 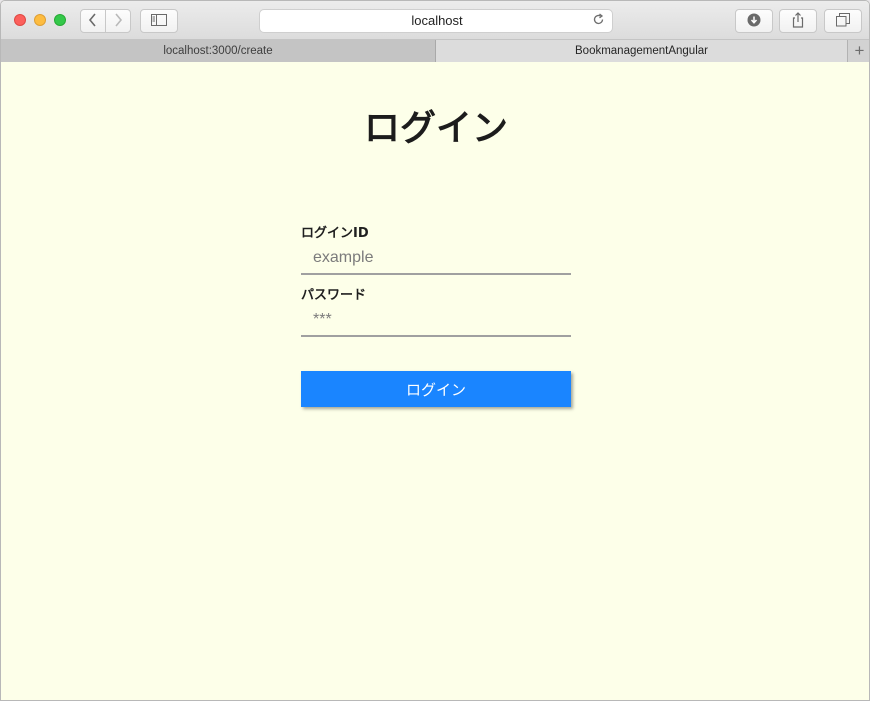 I want to click on reload-icon, so click(x=598, y=20).